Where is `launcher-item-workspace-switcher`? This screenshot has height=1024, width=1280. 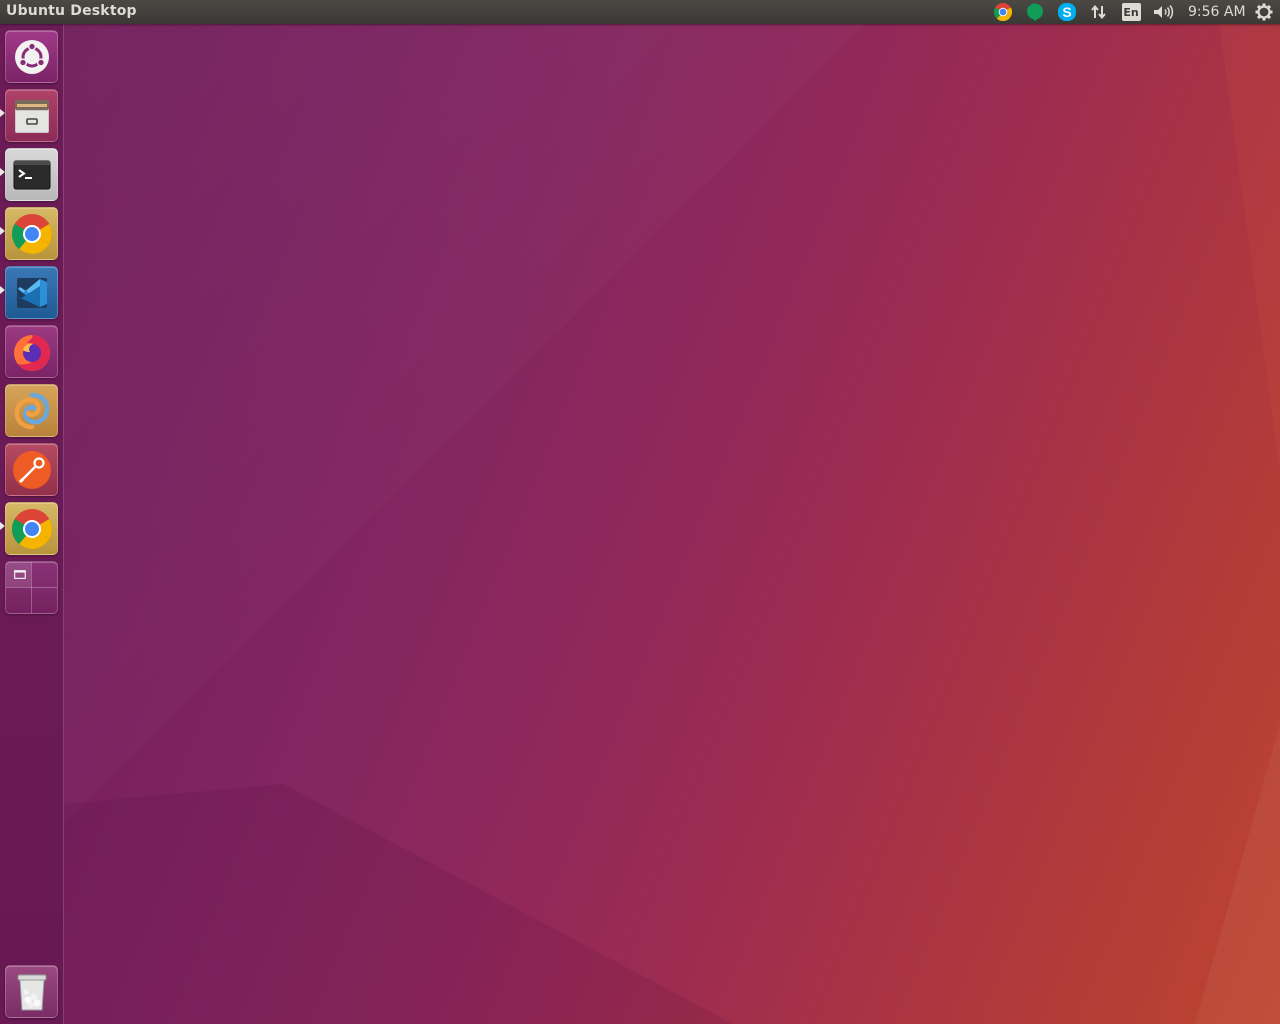 launcher-item-workspace-switcher is located at coordinates (31, 587).